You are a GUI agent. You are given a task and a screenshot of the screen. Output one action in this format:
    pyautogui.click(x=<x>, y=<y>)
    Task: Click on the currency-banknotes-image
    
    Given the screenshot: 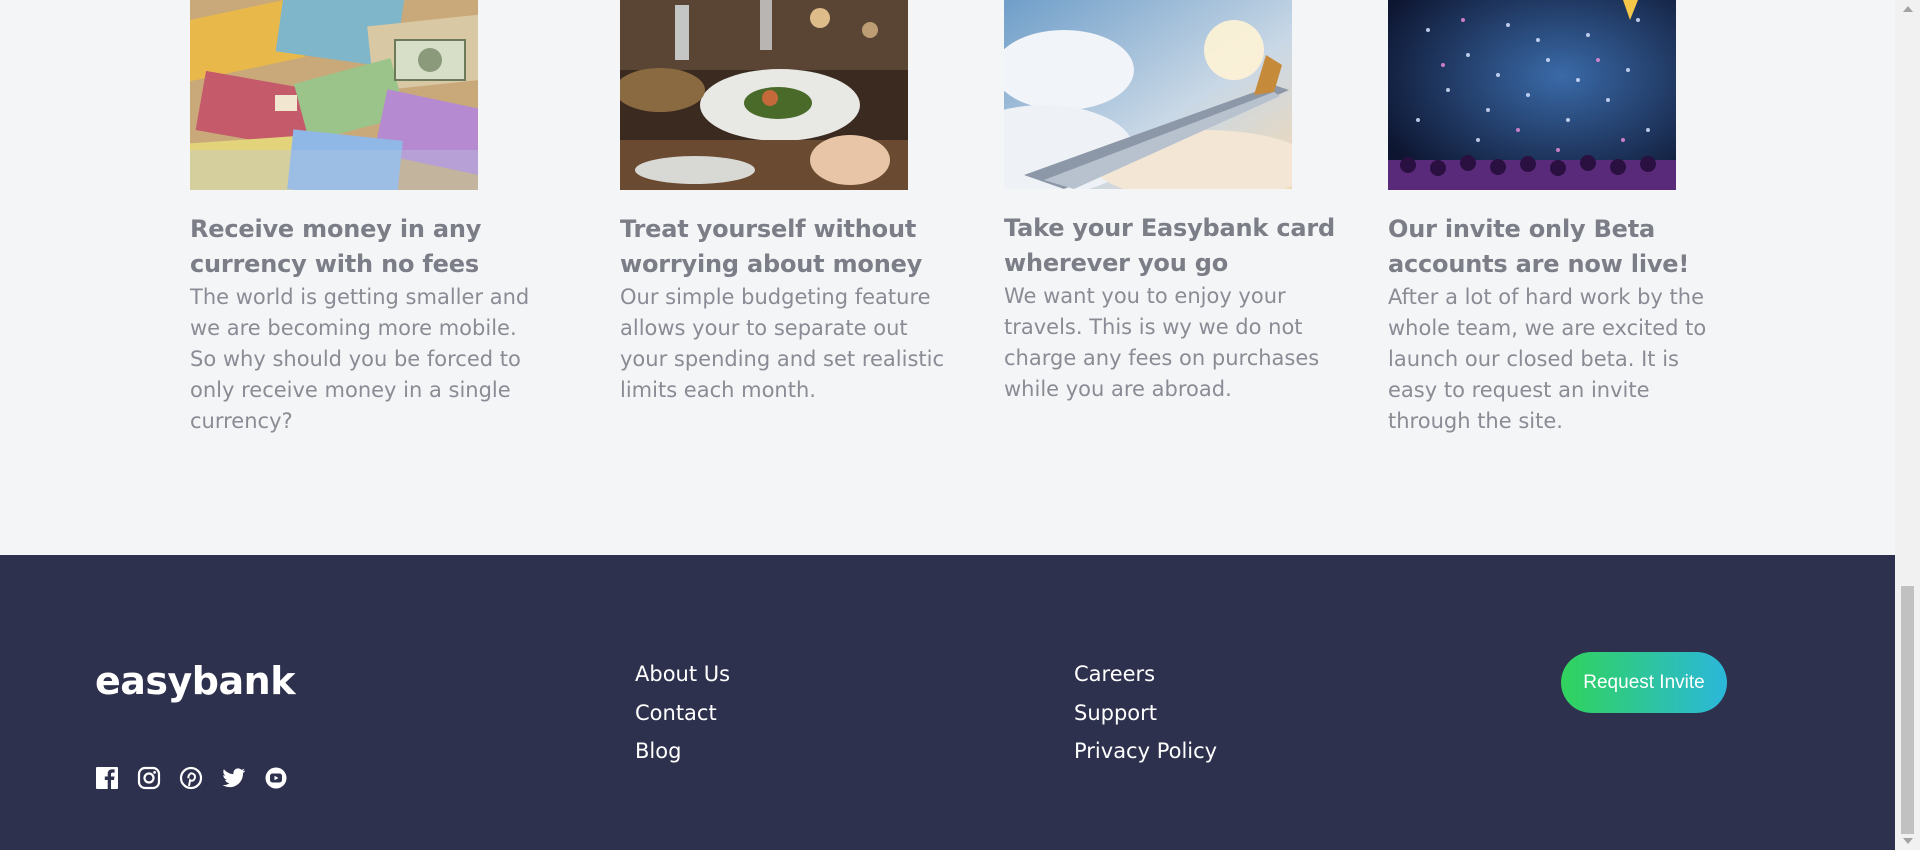 What is the action you would take?
    pyautogui.click(x=334, y=95)
    